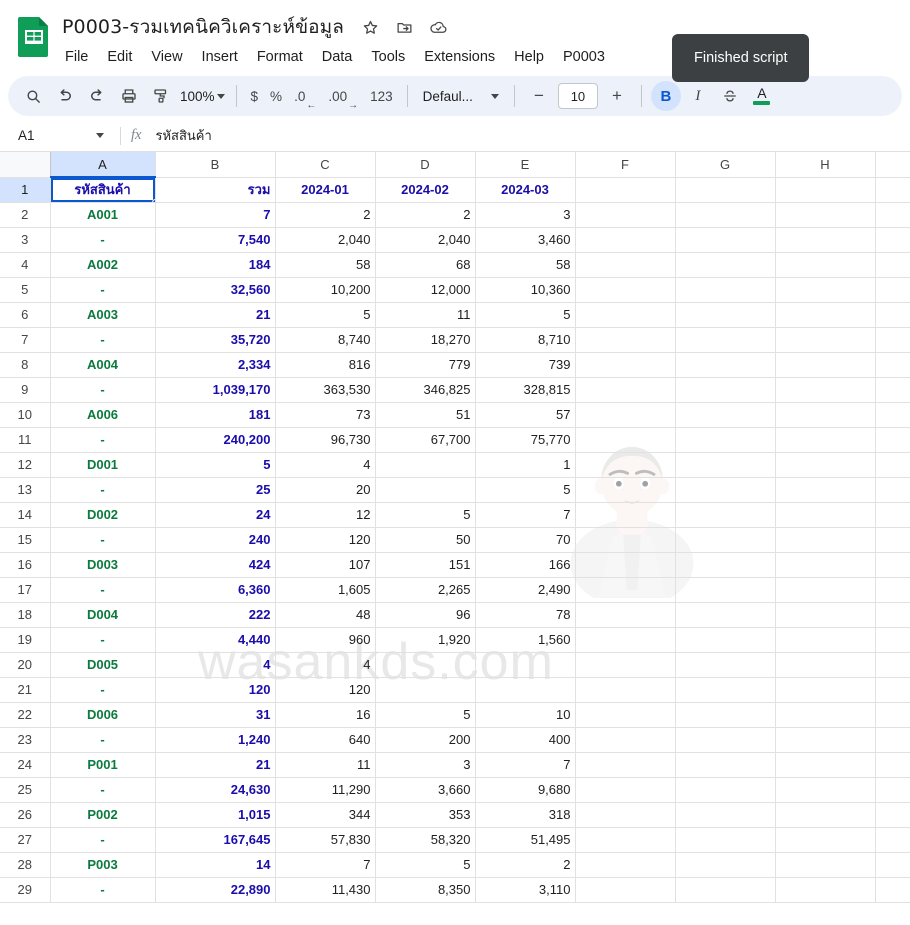 The width and height of the screenshot is (910, 925). I want to click on cell-a23: -, so click(103, 740).